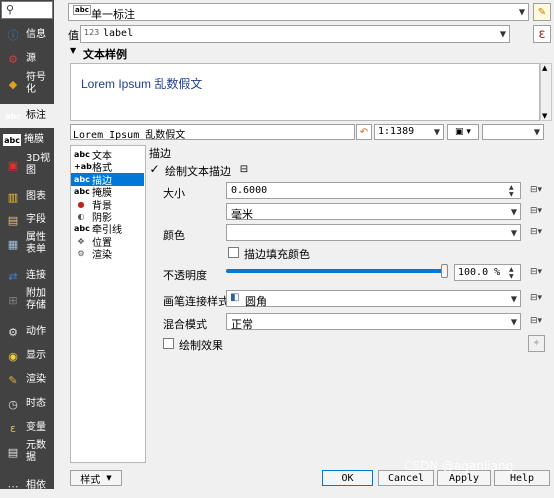  I want to click on sidebar-item-label: 属性 表单, so click(36, 243).